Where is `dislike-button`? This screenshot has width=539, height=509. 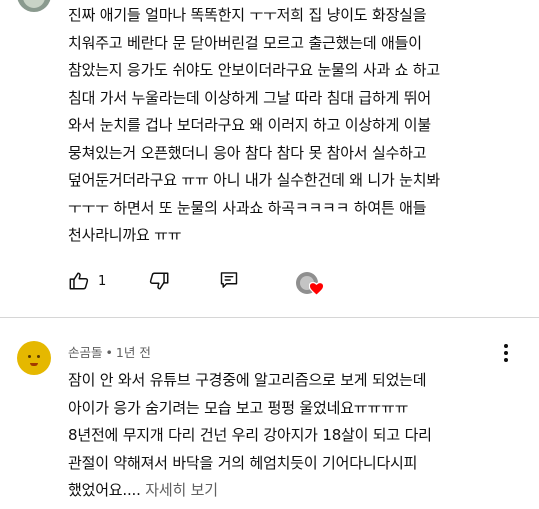 dislike-button is located at coordinates (159, 281).